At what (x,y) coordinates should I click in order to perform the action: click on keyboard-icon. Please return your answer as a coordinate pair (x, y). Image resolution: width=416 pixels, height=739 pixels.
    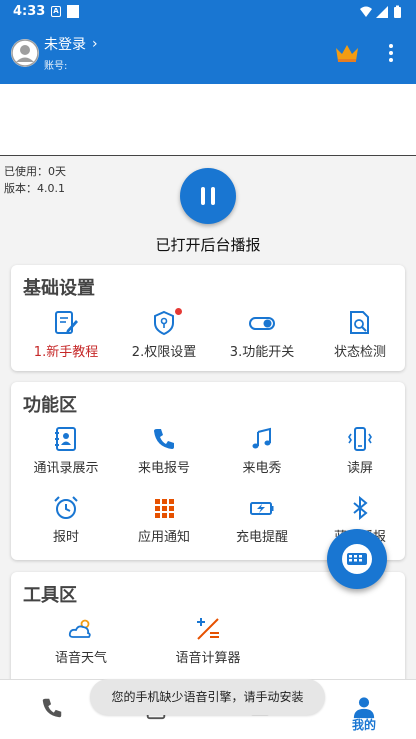
    Looking at the image, I should click on (357, 559).